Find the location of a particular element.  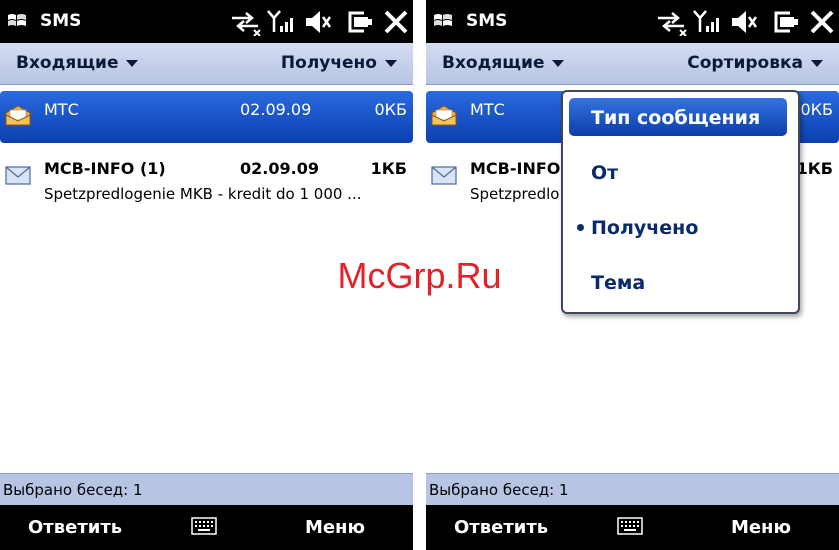

sort-menu-item-label: От is located at coordinates (605, 173).